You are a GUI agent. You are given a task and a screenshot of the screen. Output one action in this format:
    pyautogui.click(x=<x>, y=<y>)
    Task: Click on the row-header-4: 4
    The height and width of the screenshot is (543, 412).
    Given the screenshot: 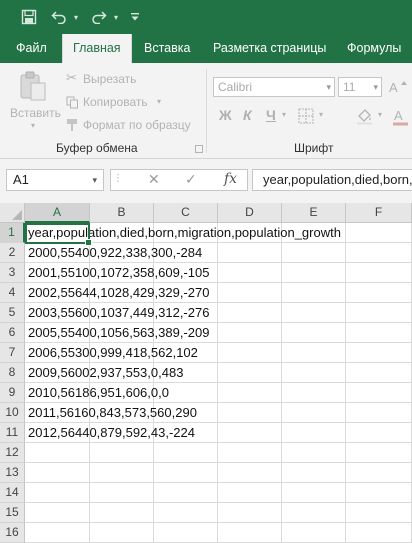 What is the action you would take?
    pyautogui.click(x=12, y=293)
    